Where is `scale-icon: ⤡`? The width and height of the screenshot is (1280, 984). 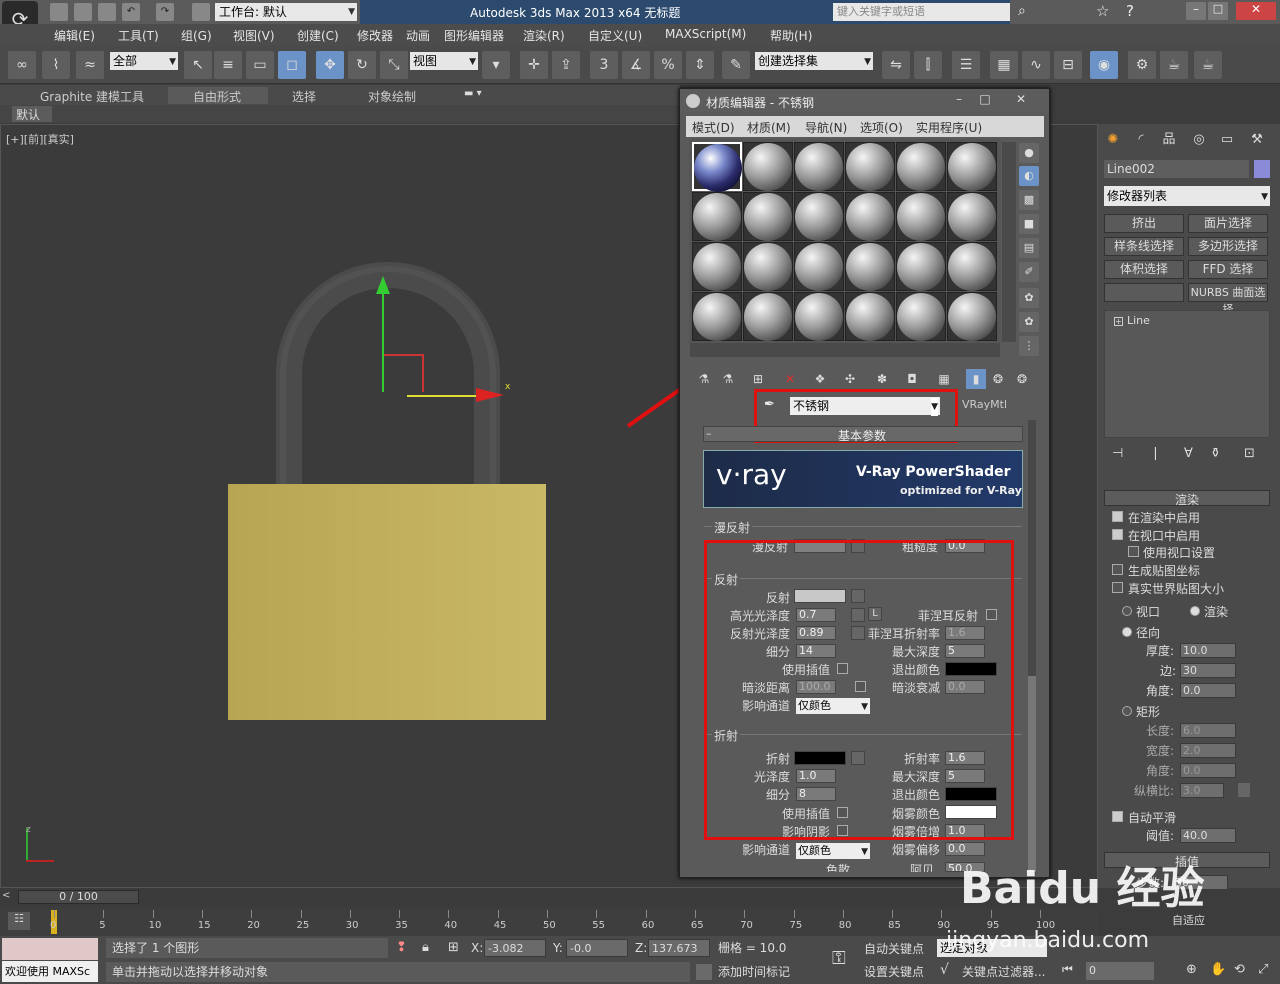 scale-icon: ⤡ is located at coordinates (394, 65).